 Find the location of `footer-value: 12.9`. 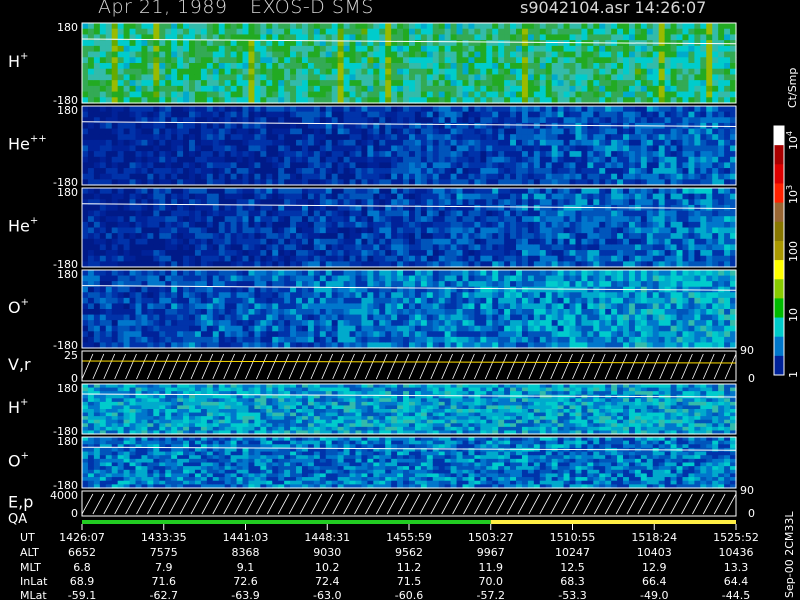

footer-value: 12.9 is located at coordinates (654, 567).